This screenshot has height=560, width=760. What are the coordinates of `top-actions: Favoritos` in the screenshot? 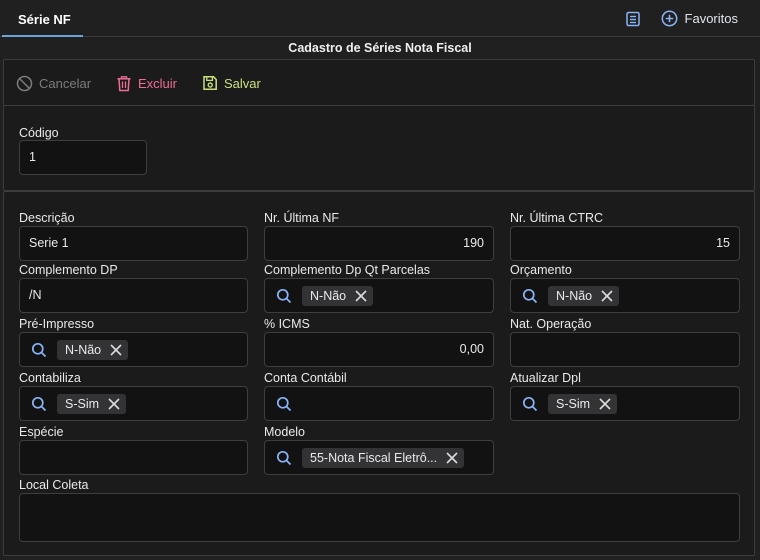 It's located at (681, 18).